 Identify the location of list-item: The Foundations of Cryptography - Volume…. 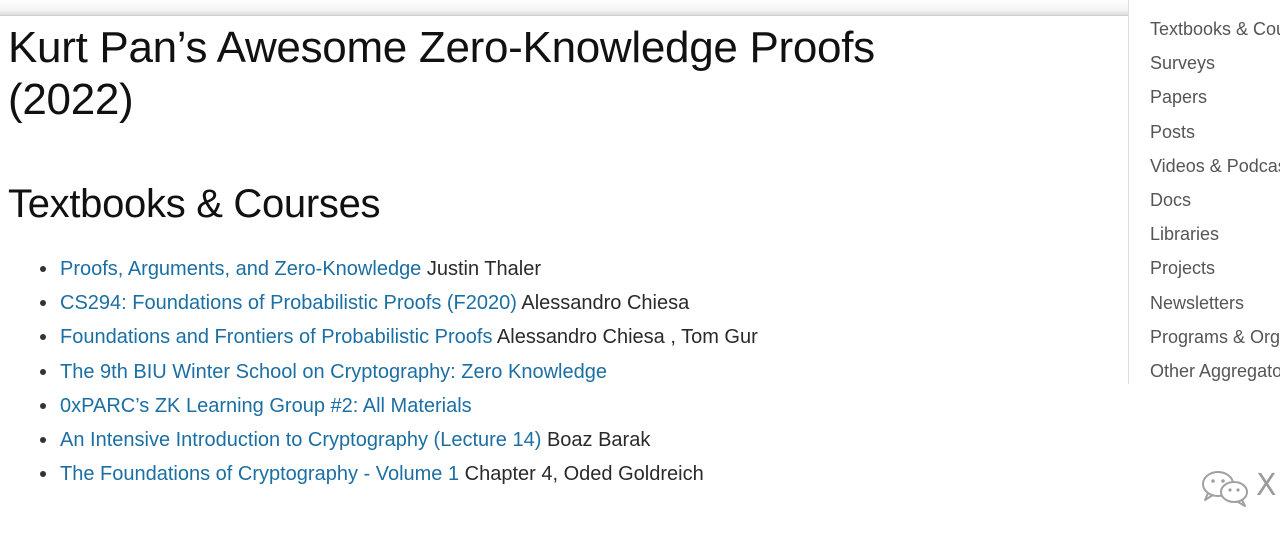
(563, 474).